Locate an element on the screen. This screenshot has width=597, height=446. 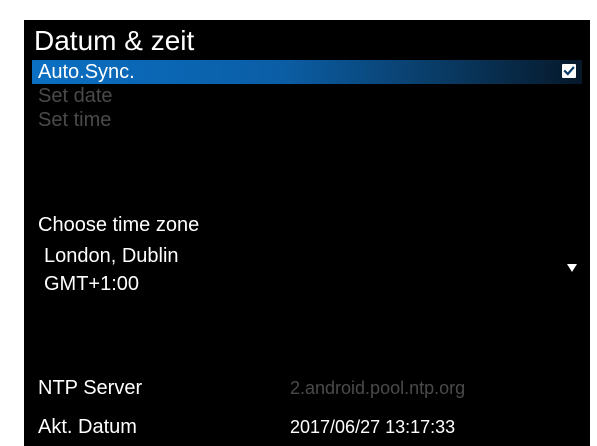
page-title: Datum & zeit is located at coordinates (114, 40).